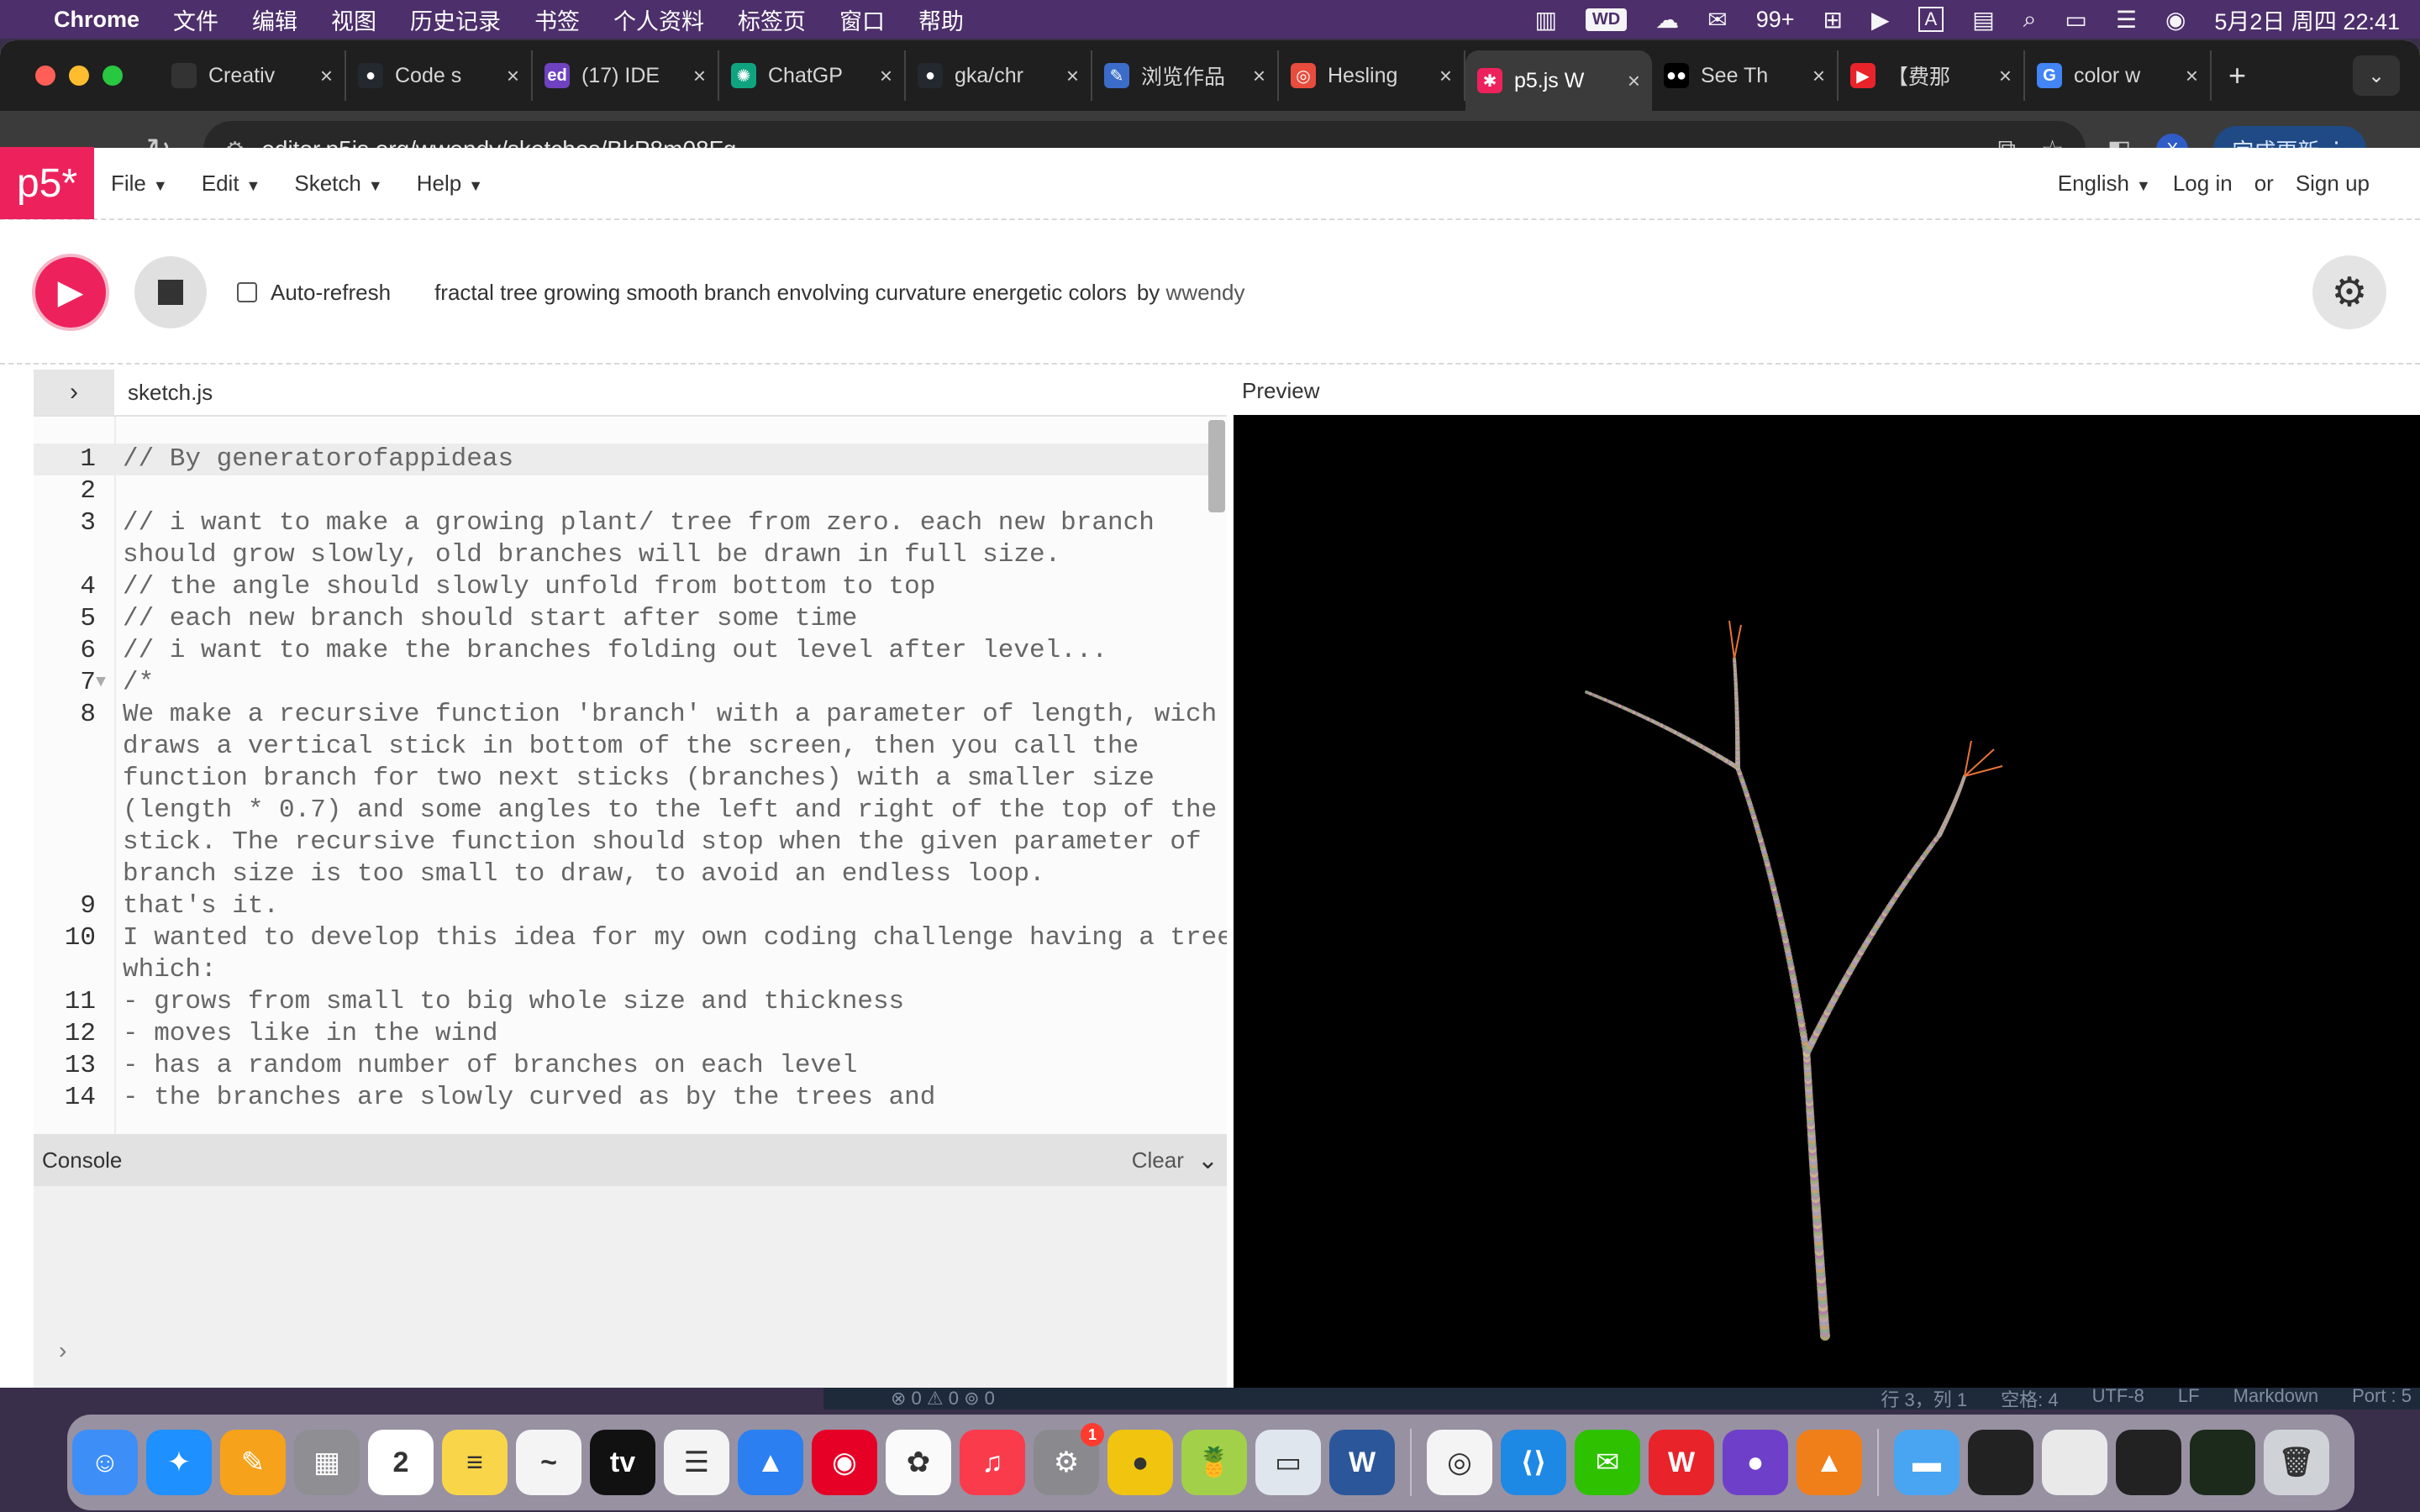 The image size is (2420, 1512). I want to click on word-icon: W, so click(1362, 1462).